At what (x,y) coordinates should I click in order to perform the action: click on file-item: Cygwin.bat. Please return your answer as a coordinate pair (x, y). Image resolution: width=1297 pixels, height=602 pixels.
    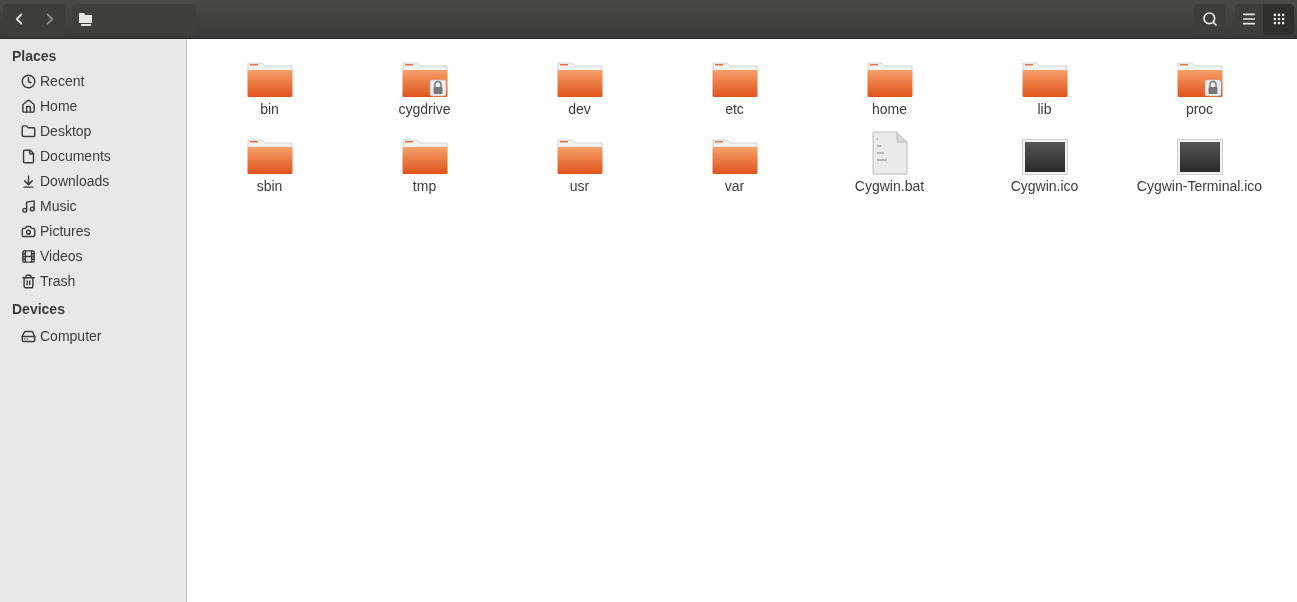
    Looking at the image, I should click on (889, 166).